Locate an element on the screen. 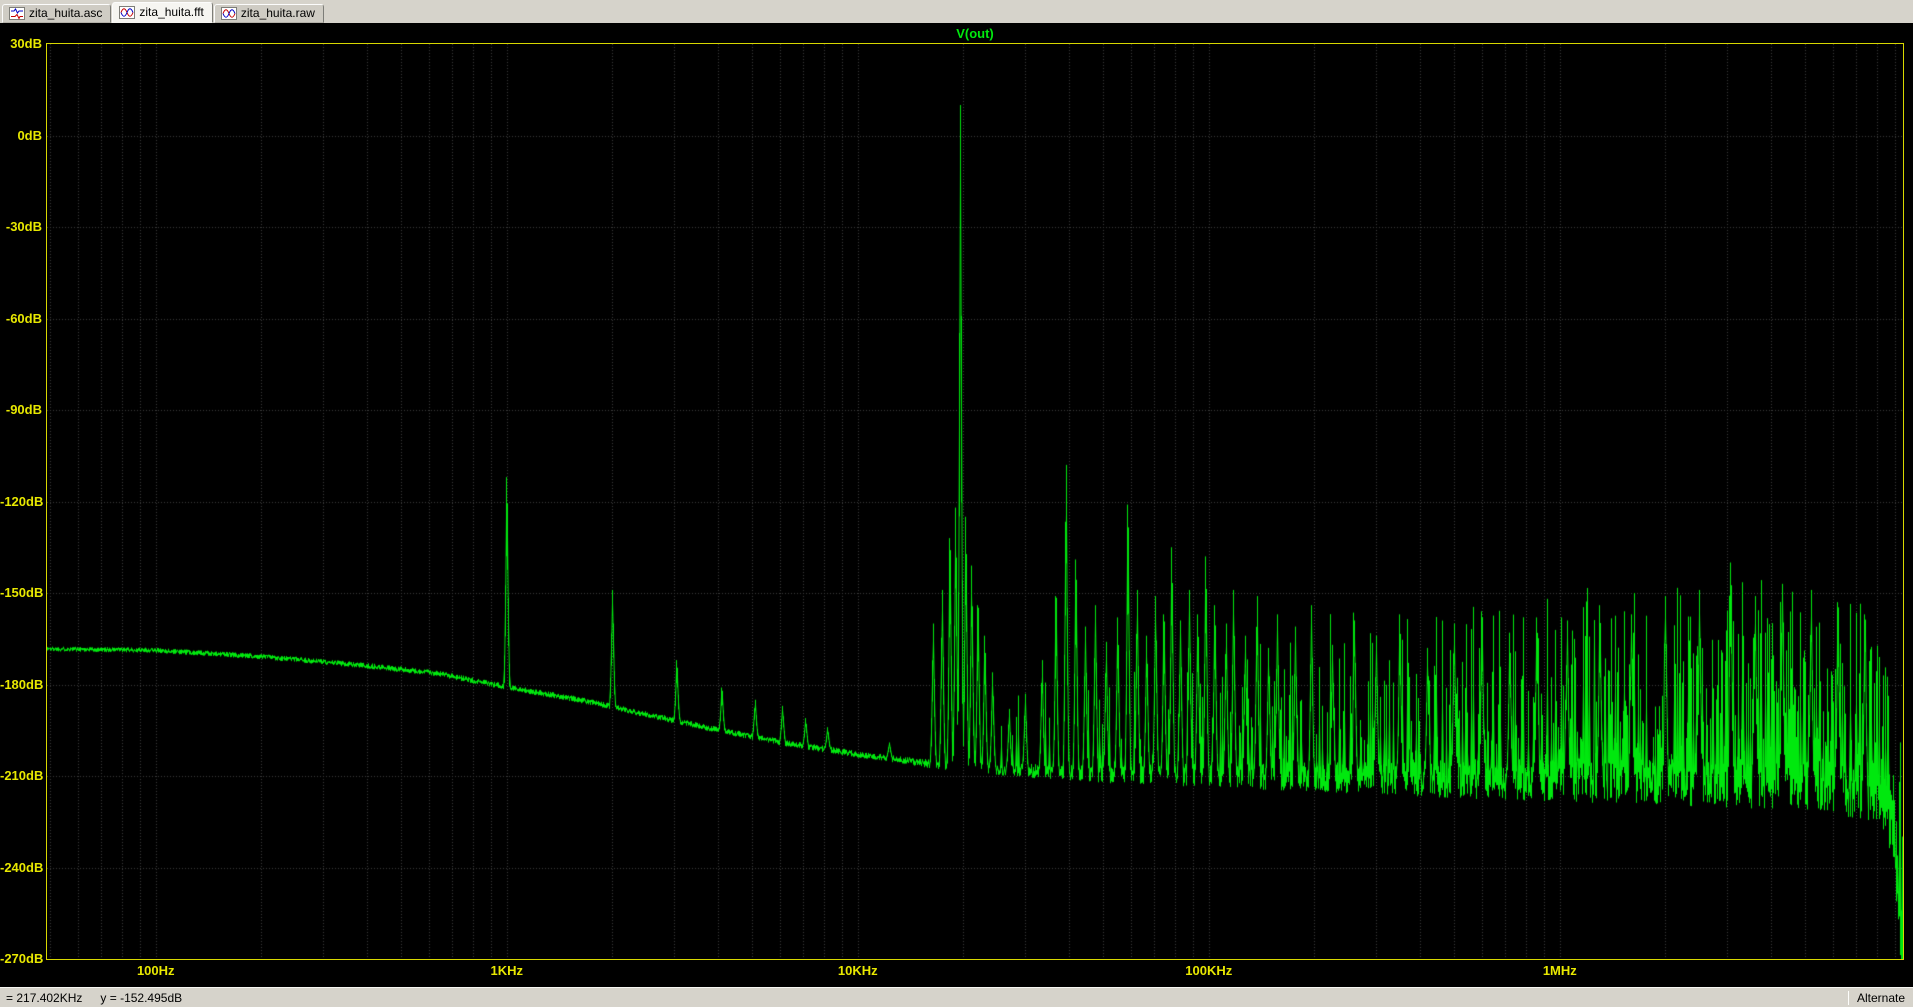 Image resolution: width=1913 pixels, height=1007 pixels. x-axis-tick-label: 100Hz is located at coordinates (156, 970).